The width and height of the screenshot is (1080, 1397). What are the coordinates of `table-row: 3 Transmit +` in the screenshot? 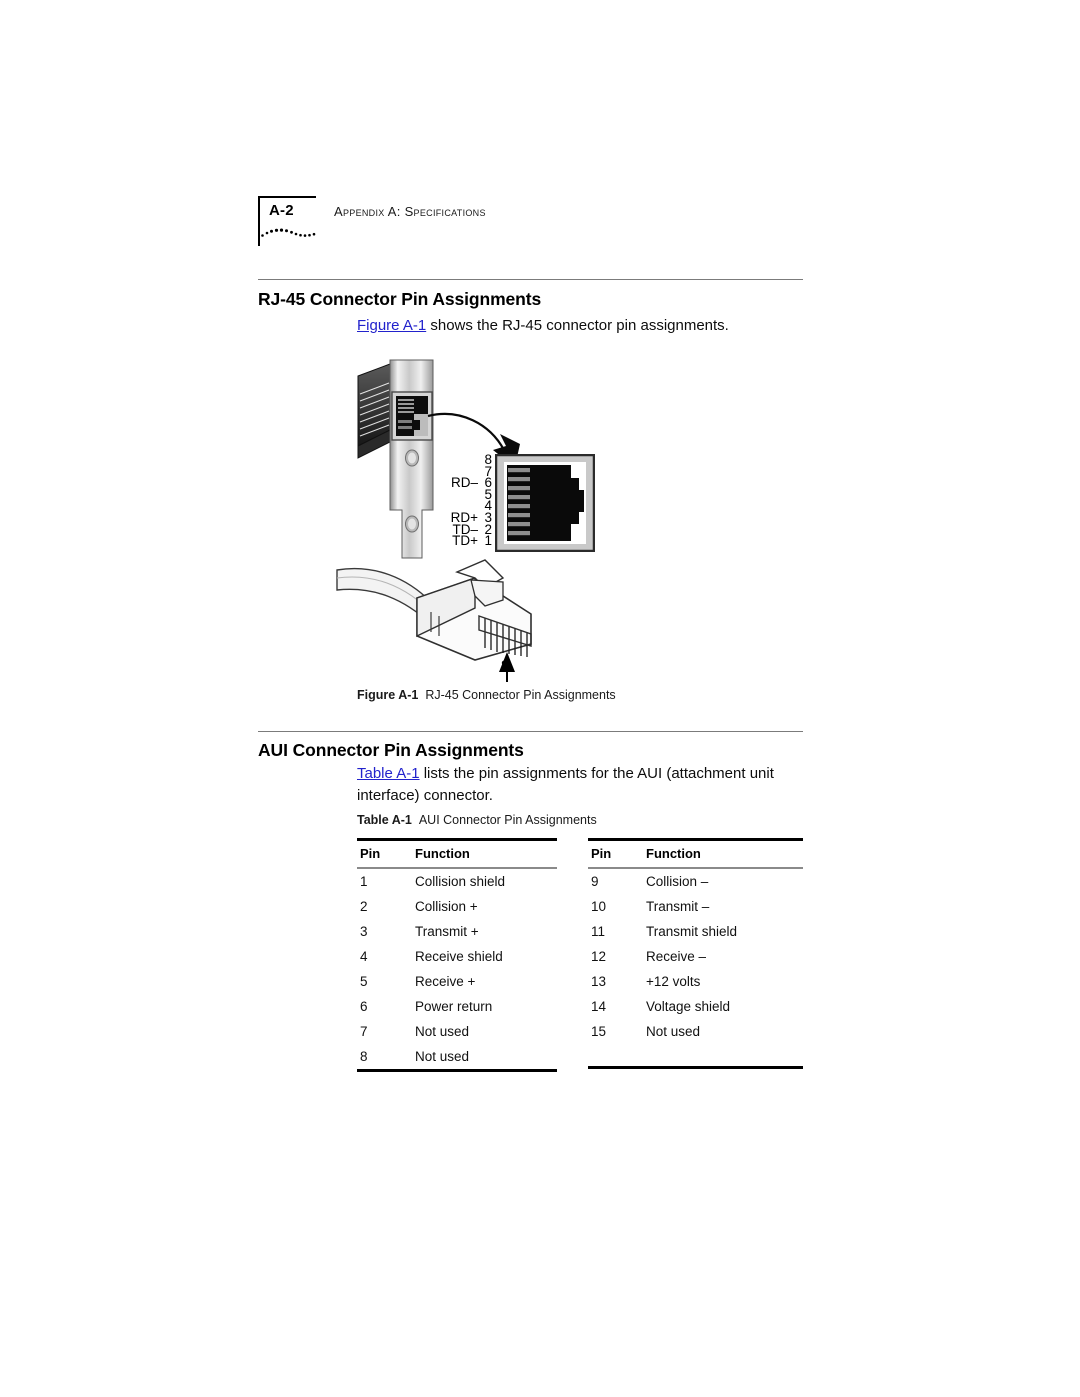 It's located at (457, 931).